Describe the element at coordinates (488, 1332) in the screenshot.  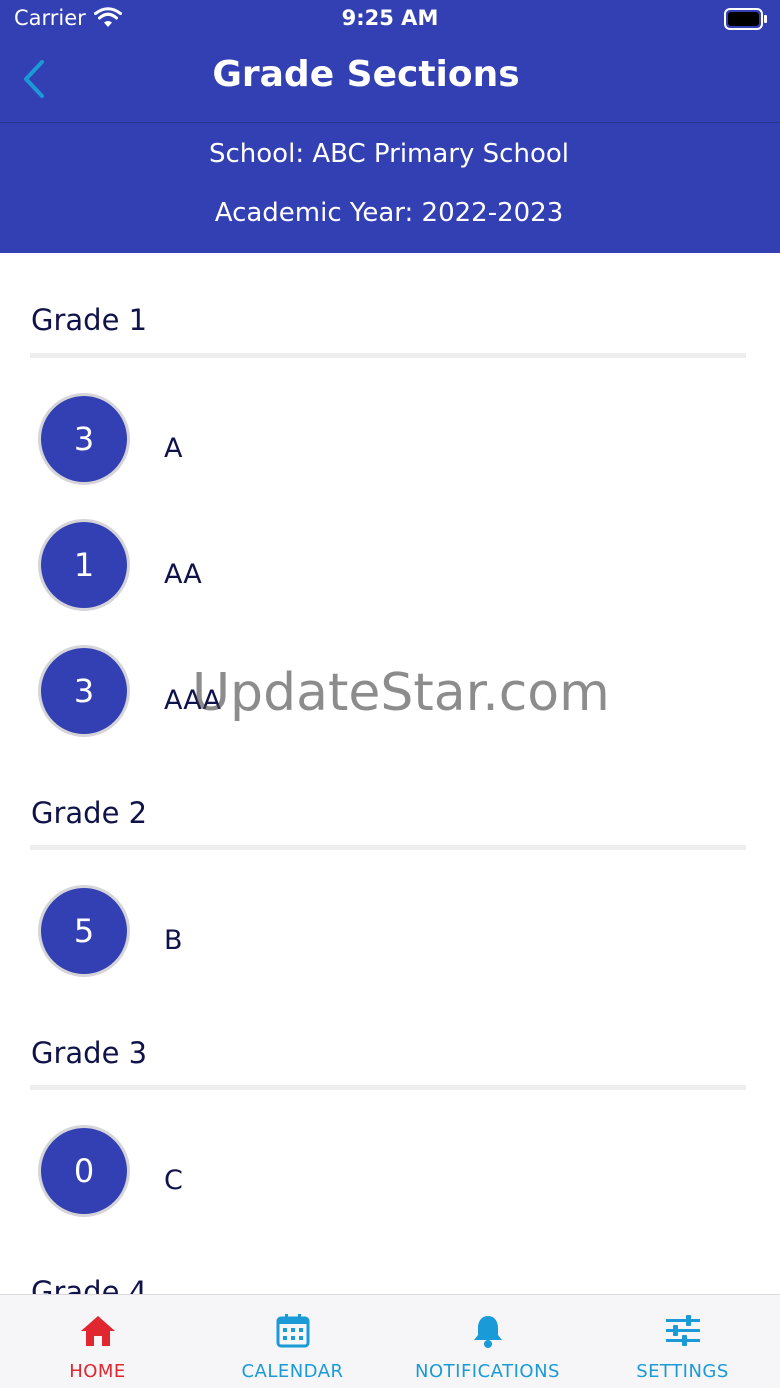
I see `bell-icon` at that location.